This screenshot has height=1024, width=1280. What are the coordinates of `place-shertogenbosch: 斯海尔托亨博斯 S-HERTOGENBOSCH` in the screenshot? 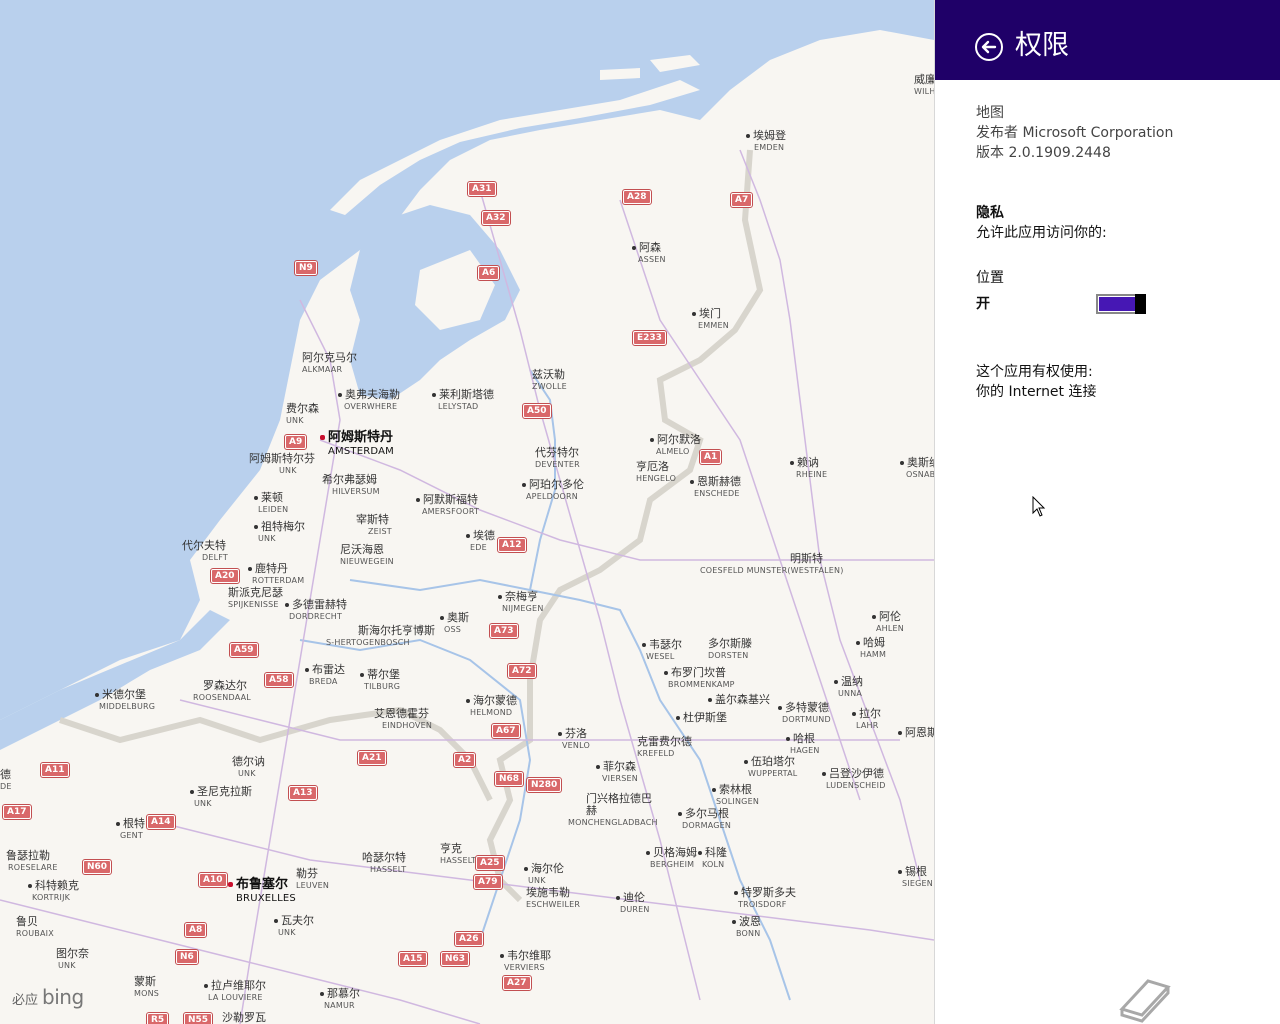 It's located at (380, 637).